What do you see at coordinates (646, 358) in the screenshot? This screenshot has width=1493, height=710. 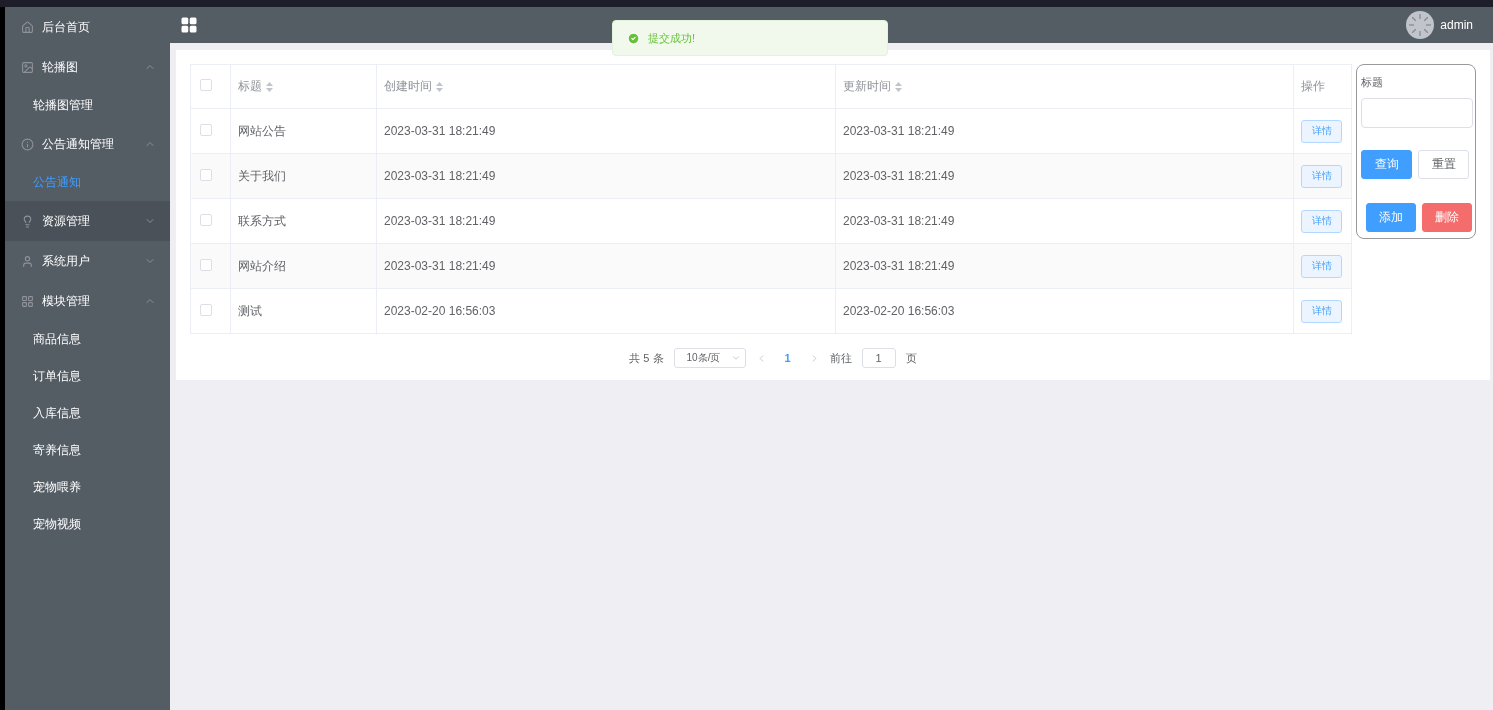 I see `total-count: 共 5 条` at bounding box center [646, 358].